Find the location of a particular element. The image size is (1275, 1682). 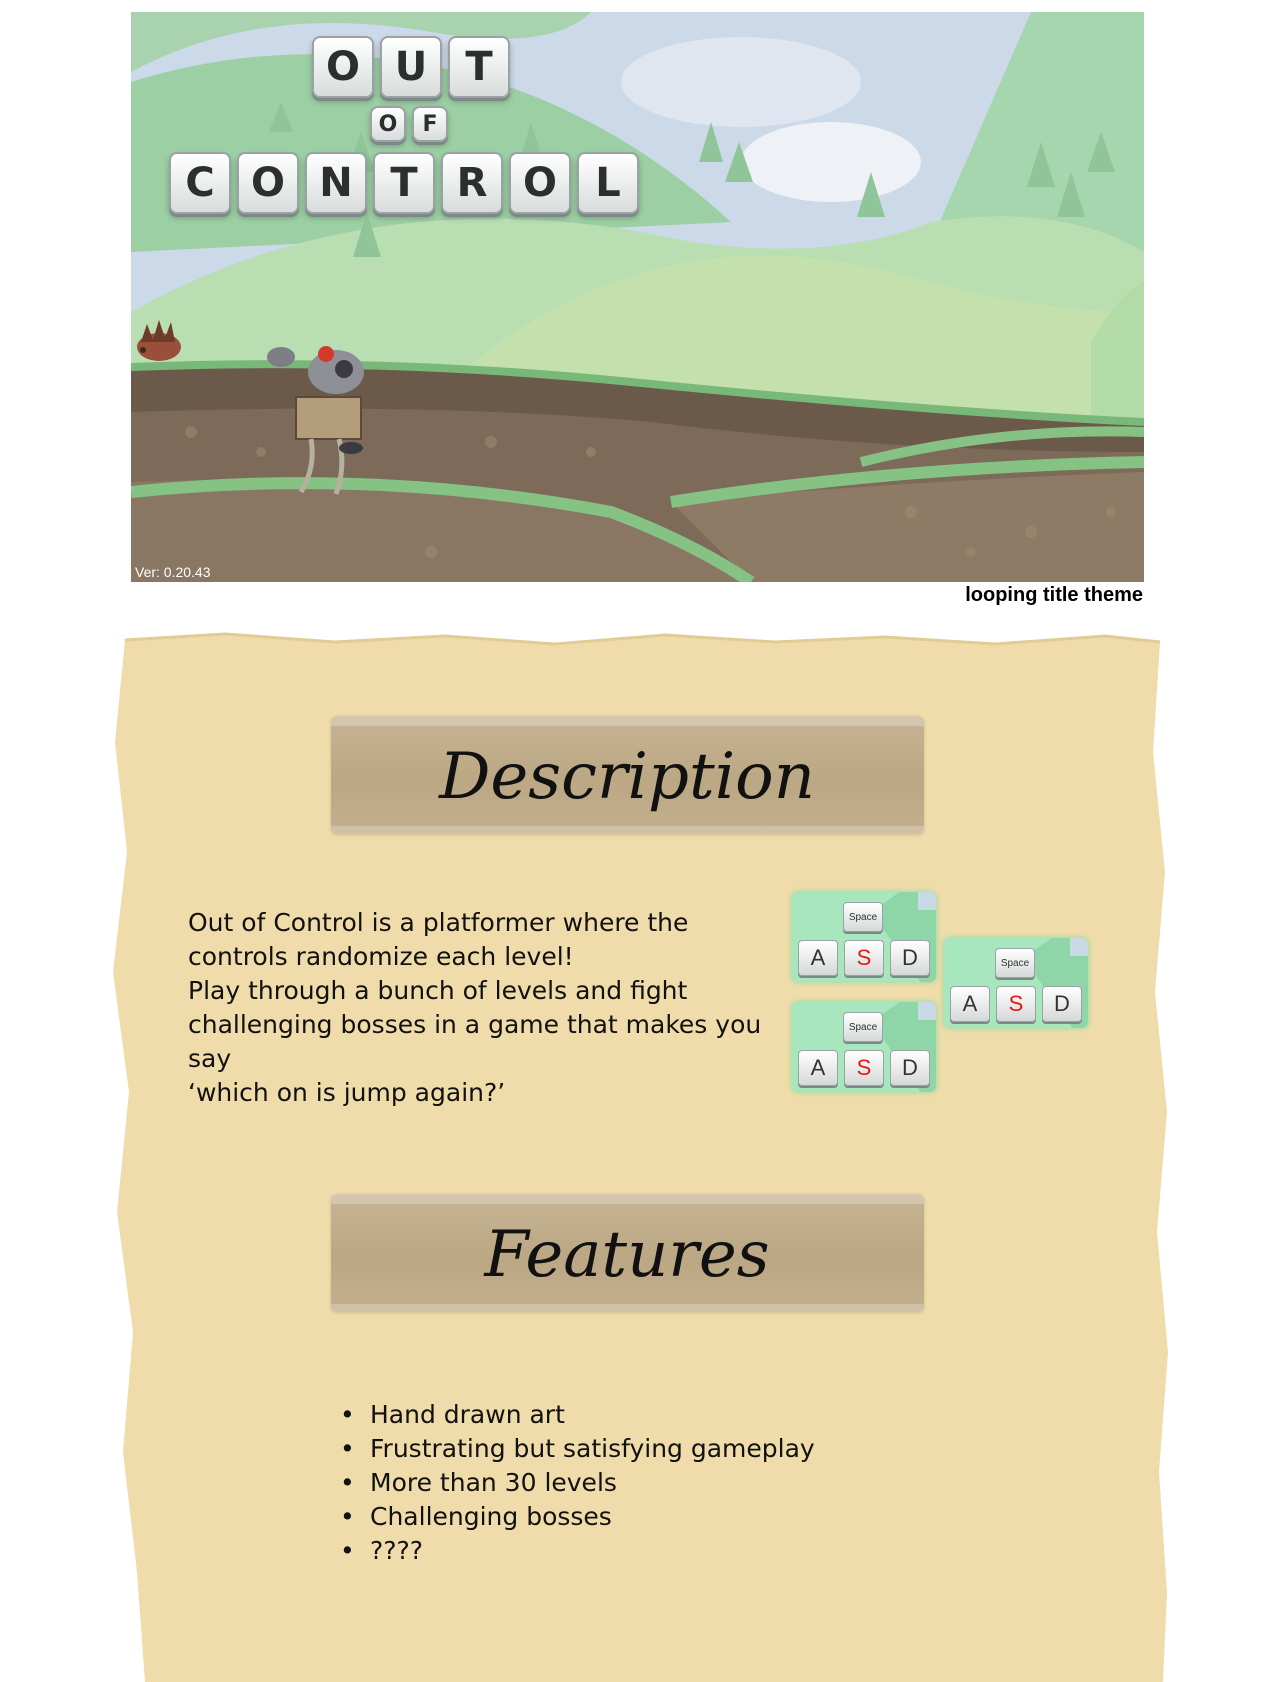

logo-letter-tile: C is located at coordinates (200, 183).